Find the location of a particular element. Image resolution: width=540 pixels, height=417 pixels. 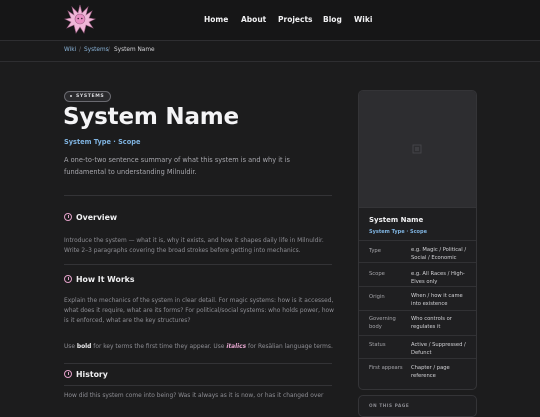

breadcrumb: Wiki / Systems / System Name is located at coordinates (270, 51).